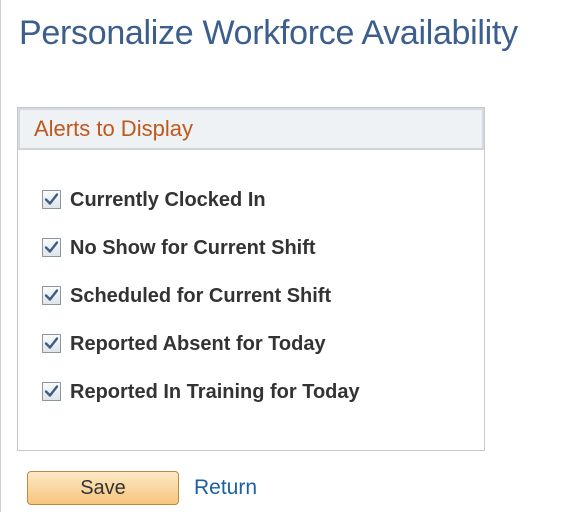 The image size is (584, 512). Describe the element at coordinates (201, 356) in the screenshot. I see `alert-item-reported-absent: Reported Absent for Today` at that location.